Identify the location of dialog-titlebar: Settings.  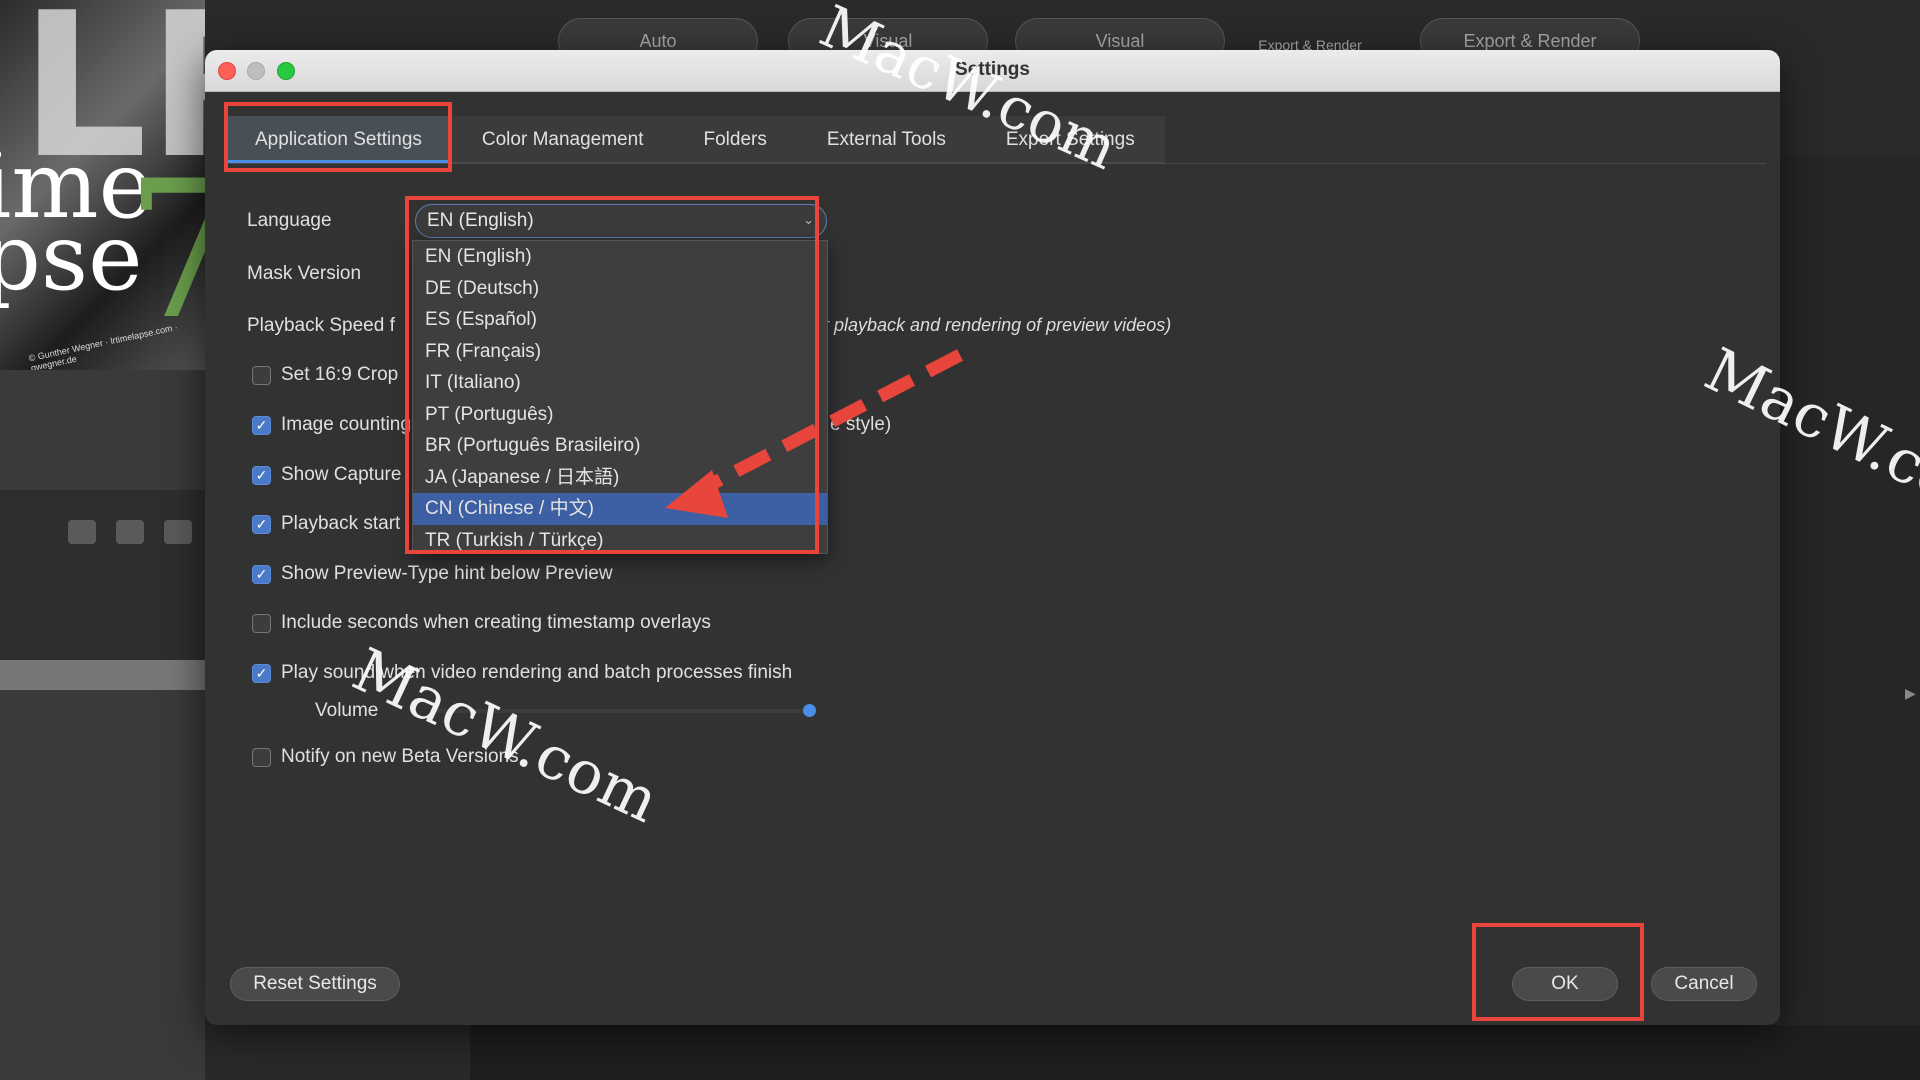
(992, 71).